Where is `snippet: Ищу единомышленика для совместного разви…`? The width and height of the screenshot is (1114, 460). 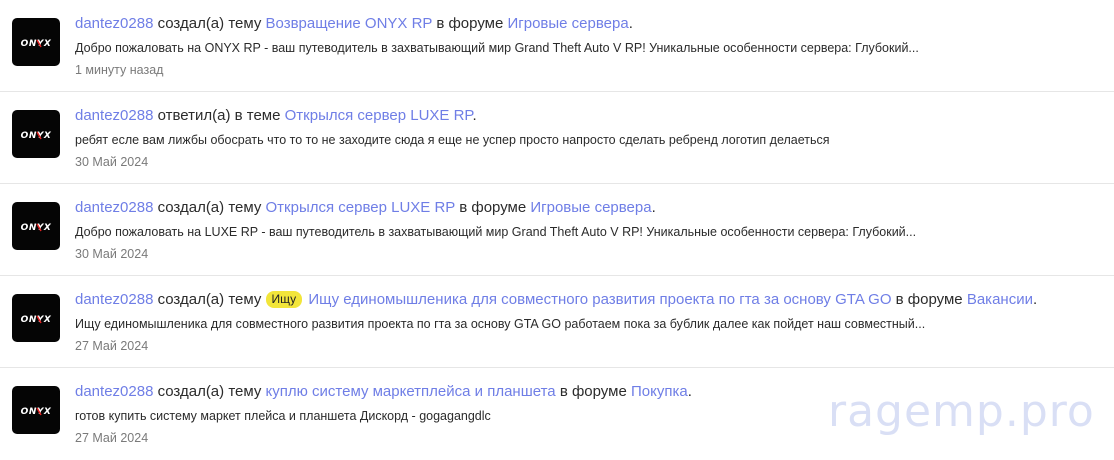
snippet: Ищу единомышленика для совместного разви… is located at coordinates (500, 324).